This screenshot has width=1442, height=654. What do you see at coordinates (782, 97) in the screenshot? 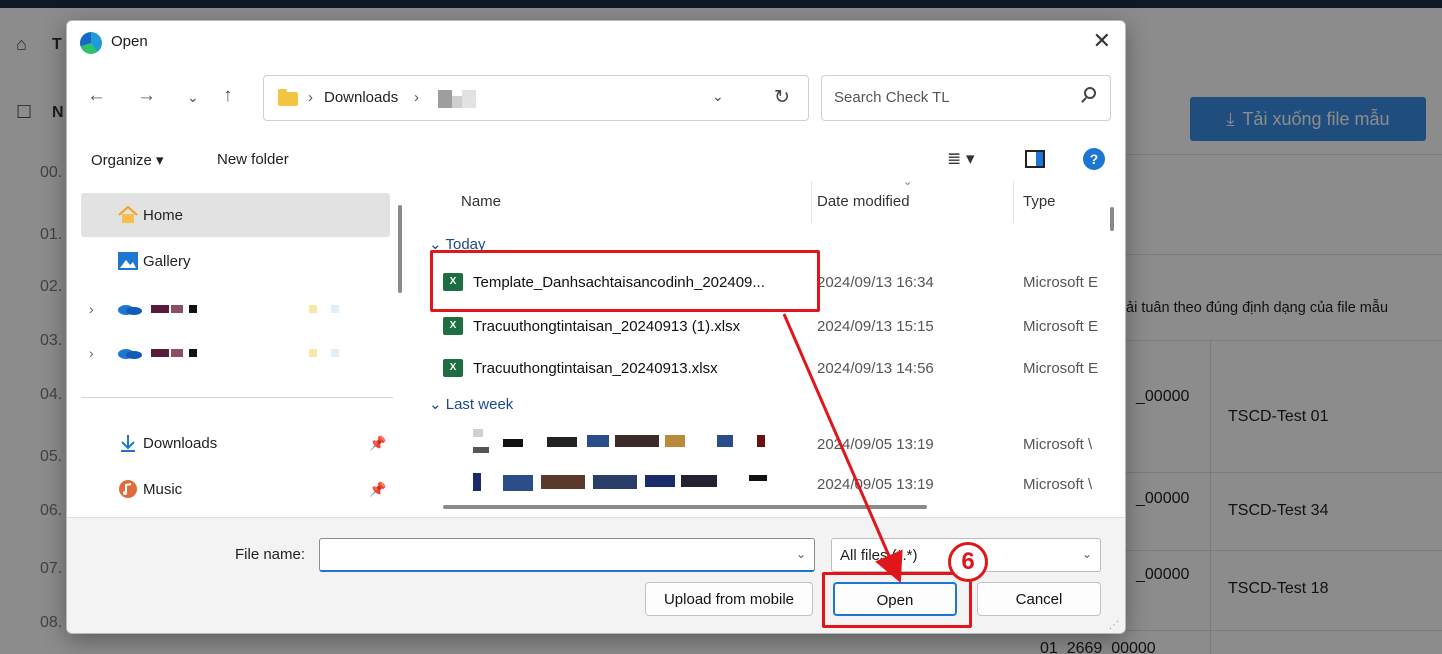
I see `refresh-icon: ↻` at bounding box center [782, 97].